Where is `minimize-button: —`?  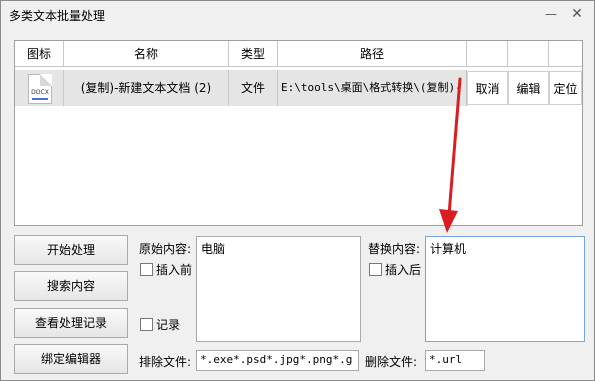
minimize-button: — is located at coordinates (551, 14).